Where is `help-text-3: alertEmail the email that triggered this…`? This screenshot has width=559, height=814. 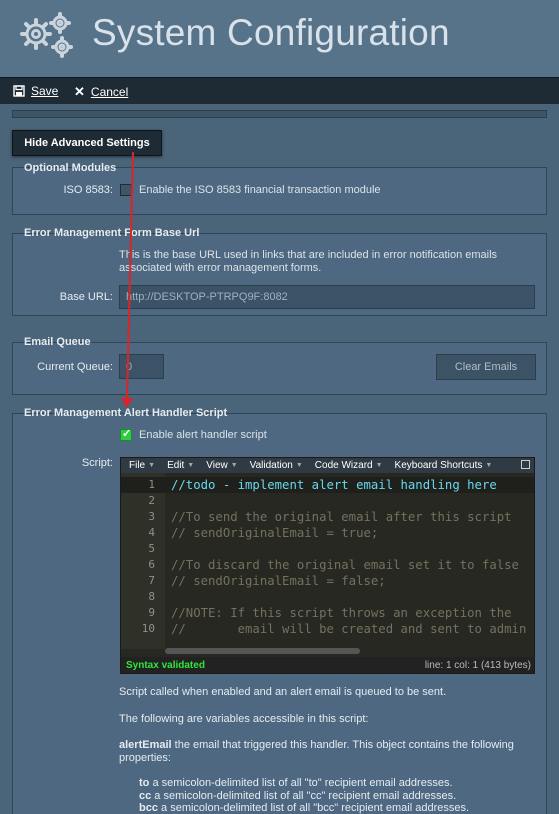 help-text-3: alertEmail the email that triggered this… is located at coordinates (329, 745).